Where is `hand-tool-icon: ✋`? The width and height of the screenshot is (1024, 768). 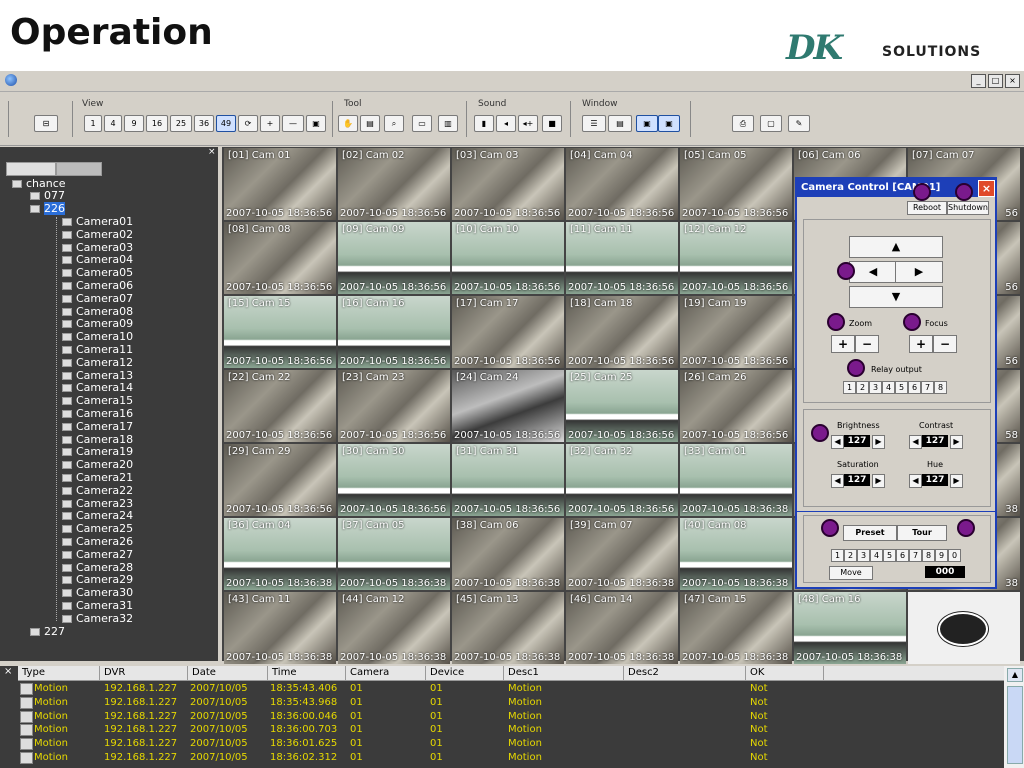
hand-tool-icon: ✋ is located at coordinates (348, 123).